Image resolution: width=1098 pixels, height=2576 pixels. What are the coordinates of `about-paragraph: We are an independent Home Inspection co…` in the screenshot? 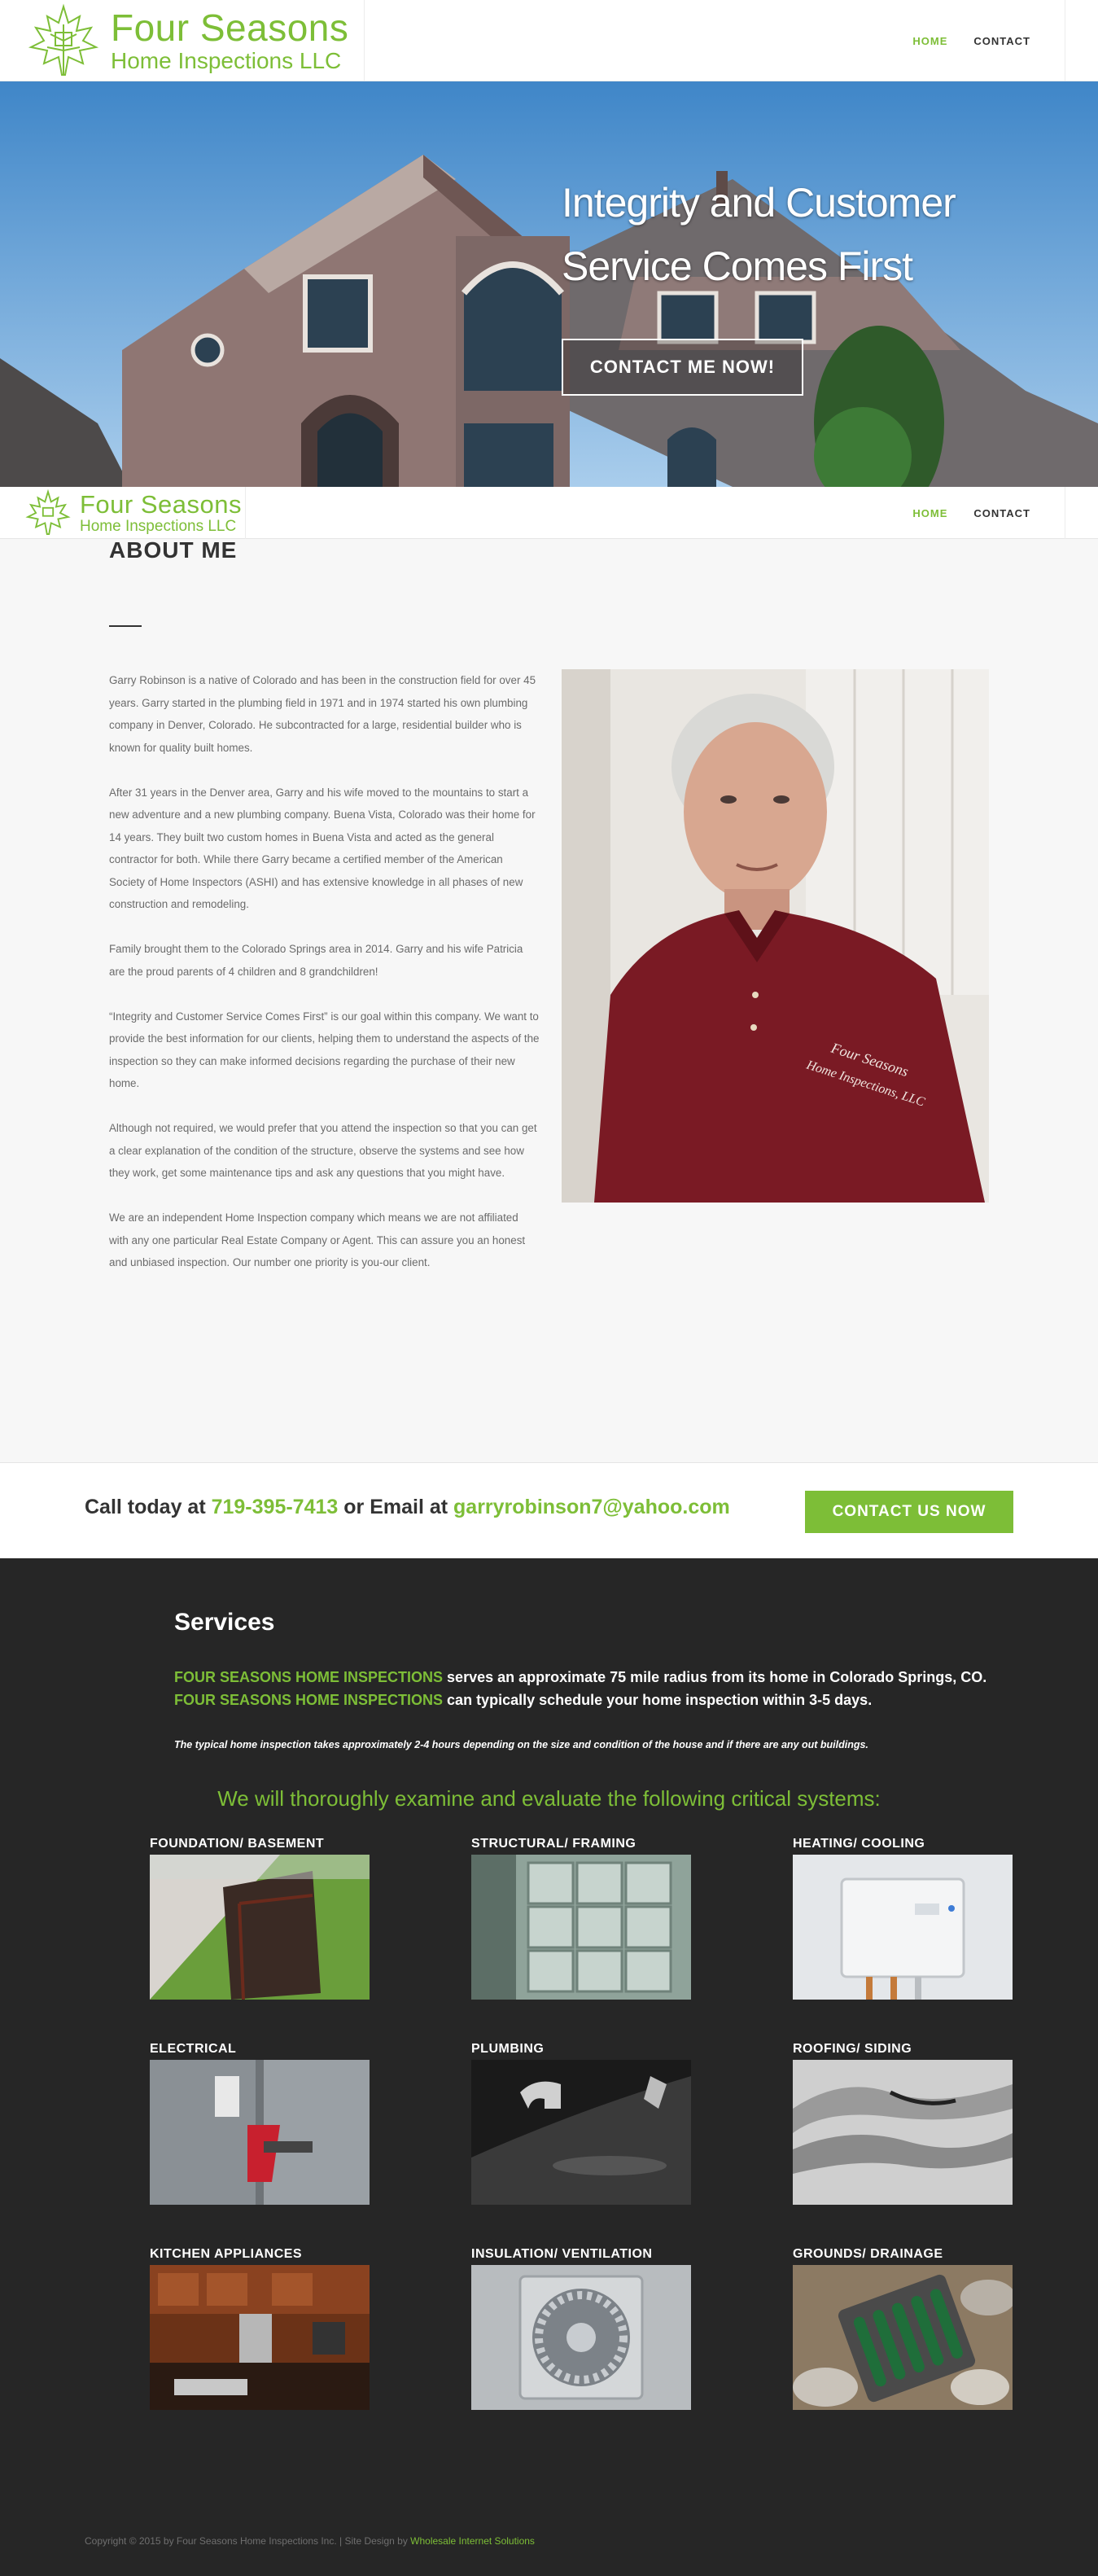 It's located at (317, 1239).